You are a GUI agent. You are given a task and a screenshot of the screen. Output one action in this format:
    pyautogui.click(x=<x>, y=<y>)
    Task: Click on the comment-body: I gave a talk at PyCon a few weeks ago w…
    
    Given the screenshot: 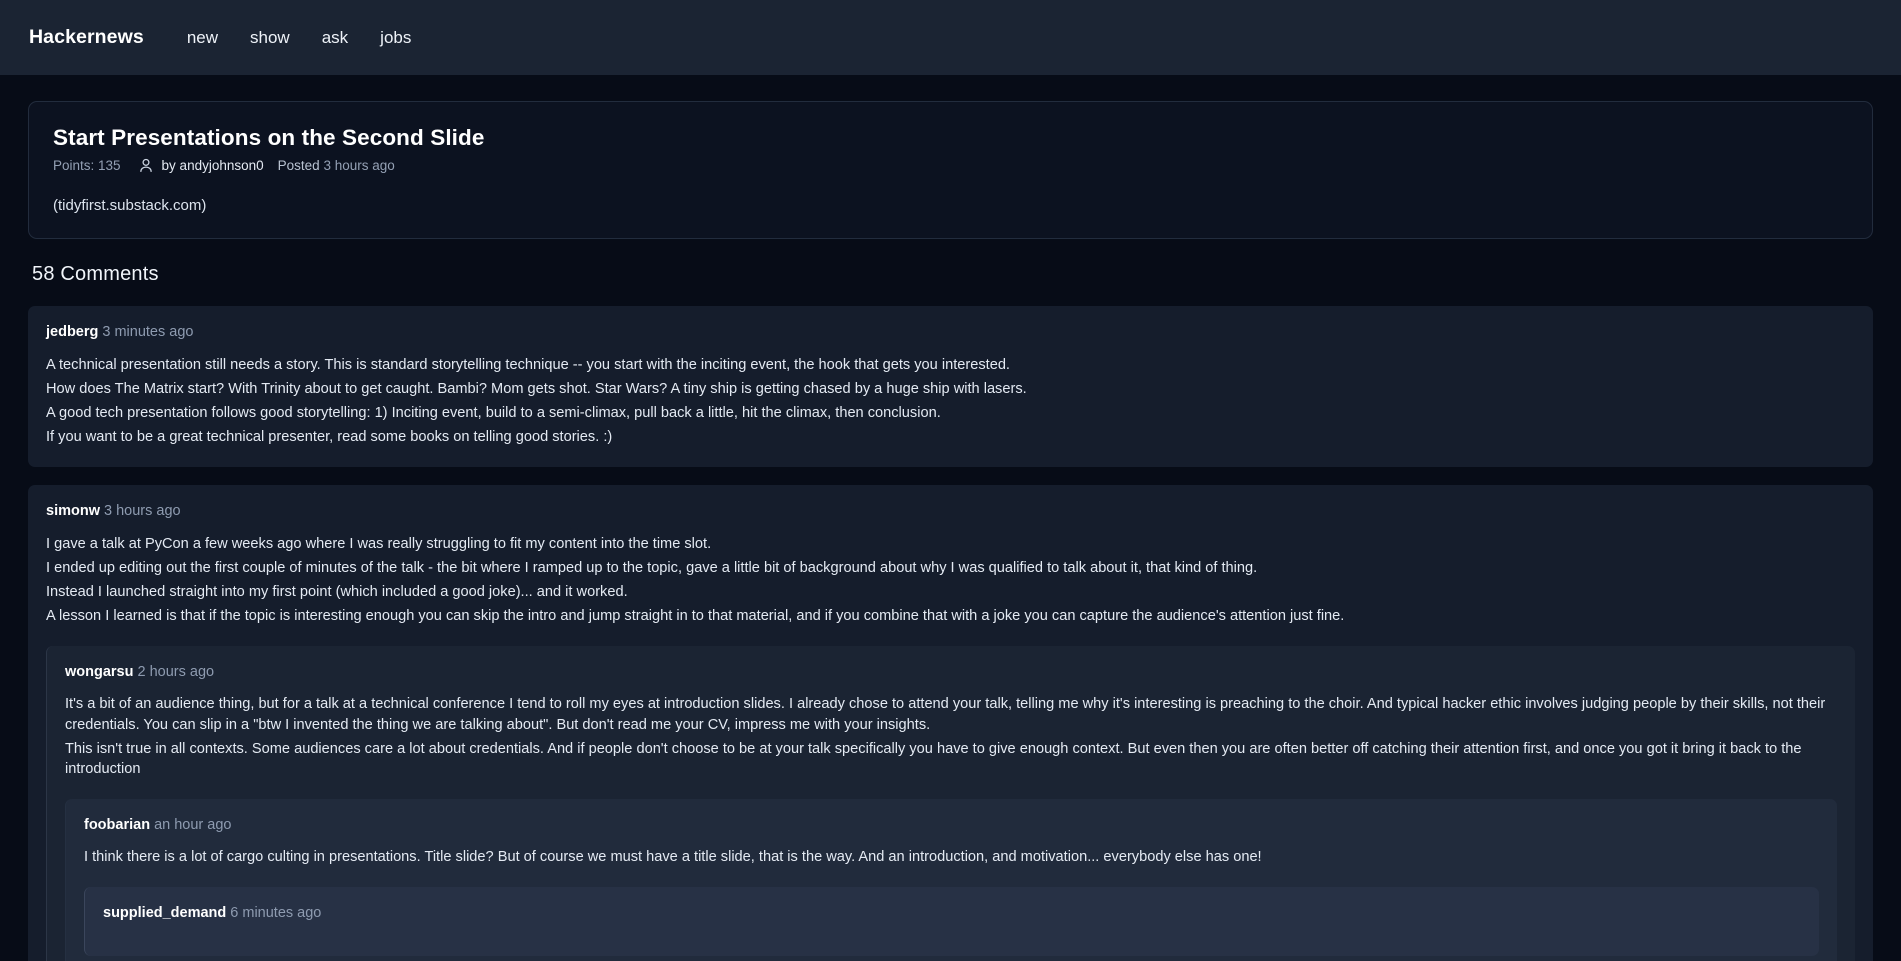 What is the action you would take?
    pyautogui.click(x=950, y=580)
    